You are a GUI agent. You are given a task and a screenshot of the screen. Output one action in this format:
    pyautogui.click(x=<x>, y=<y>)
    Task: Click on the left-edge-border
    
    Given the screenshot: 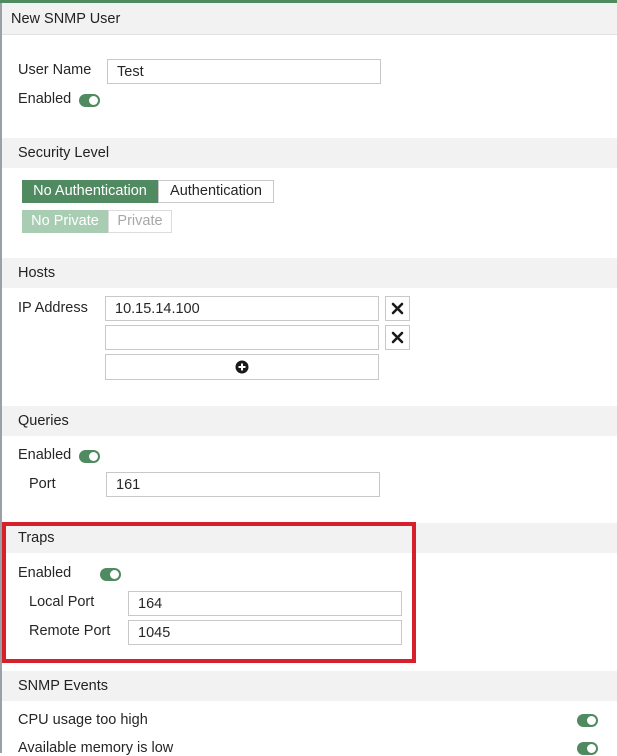 What is the action you would take?
    pyautogui.click(x=1, y=378)
    